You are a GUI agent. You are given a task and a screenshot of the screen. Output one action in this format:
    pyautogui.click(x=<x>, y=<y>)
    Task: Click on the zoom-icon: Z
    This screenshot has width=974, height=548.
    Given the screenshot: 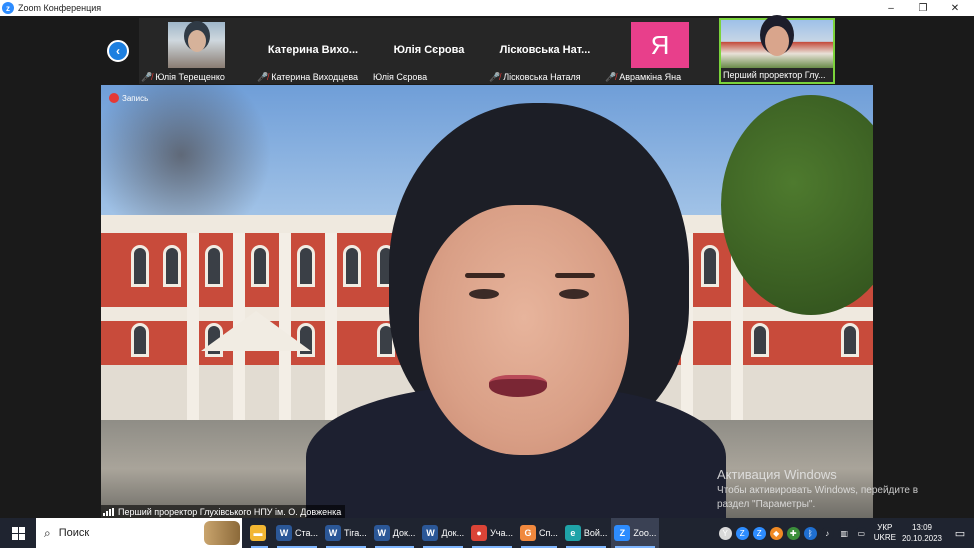 What is the action you would take?
    pyautogui.click(x=622, y=533)
    